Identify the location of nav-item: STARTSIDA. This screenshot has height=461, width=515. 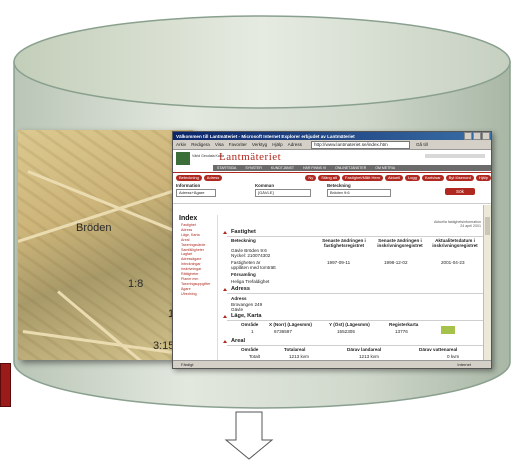
(226, 168).